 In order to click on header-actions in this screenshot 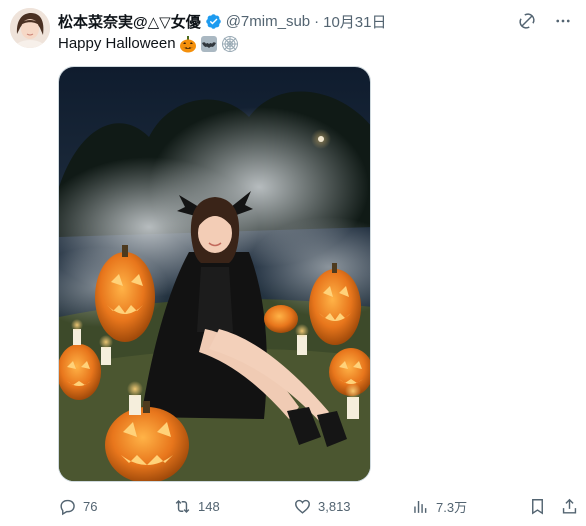, I will do `click(545, 21)`.